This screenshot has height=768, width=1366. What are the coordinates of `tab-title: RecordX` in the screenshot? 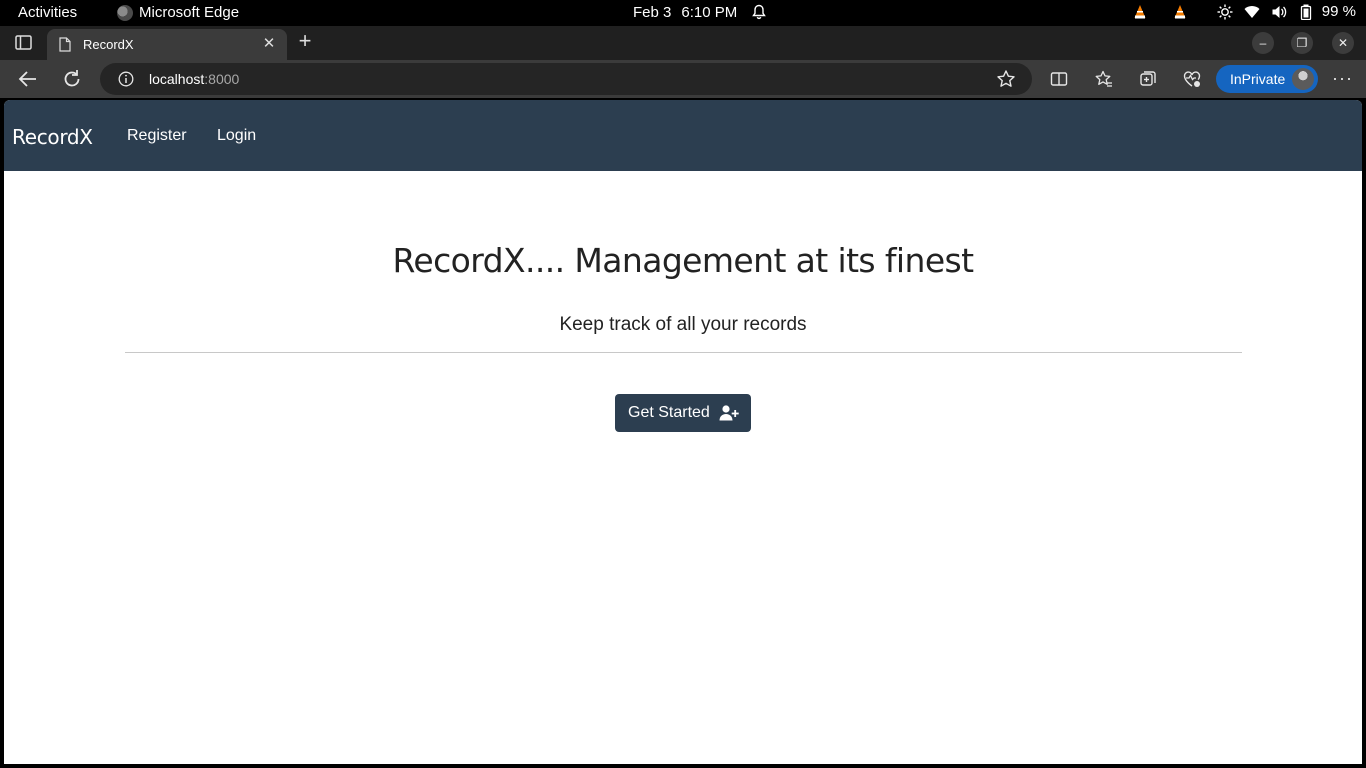 It's located at (108, 44).